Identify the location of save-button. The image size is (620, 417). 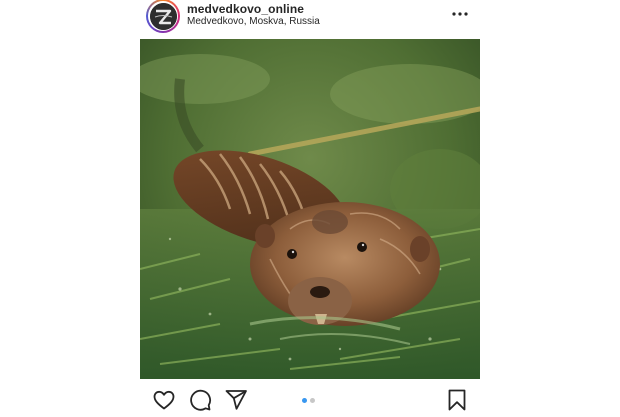
(457, 400).